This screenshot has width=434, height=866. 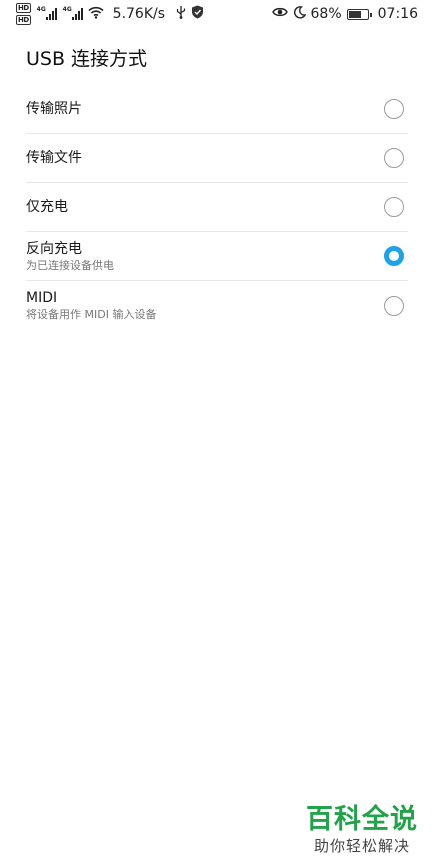 What do you see at coordinates (217, 109) in the screenshot?
I see `option-transfer-photos: 传输照片` at bounding box center [217, 109].